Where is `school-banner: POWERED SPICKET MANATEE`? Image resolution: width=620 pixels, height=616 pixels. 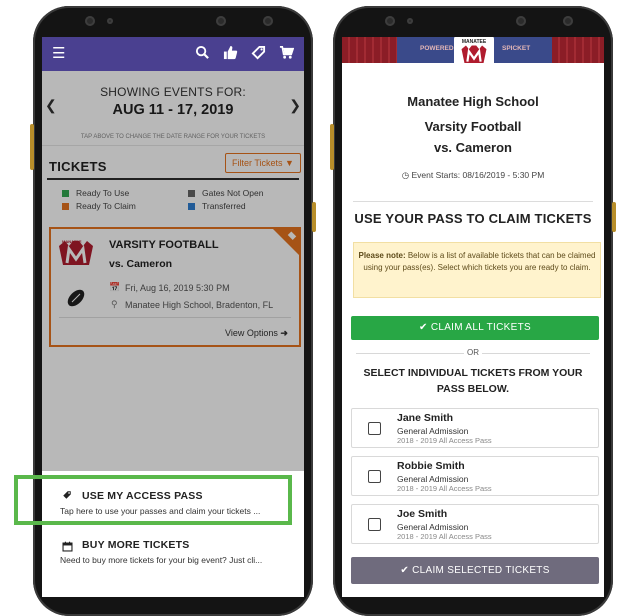 school-banner: POWERED SPICKET MANATEE is located at coordinates (473, 50).